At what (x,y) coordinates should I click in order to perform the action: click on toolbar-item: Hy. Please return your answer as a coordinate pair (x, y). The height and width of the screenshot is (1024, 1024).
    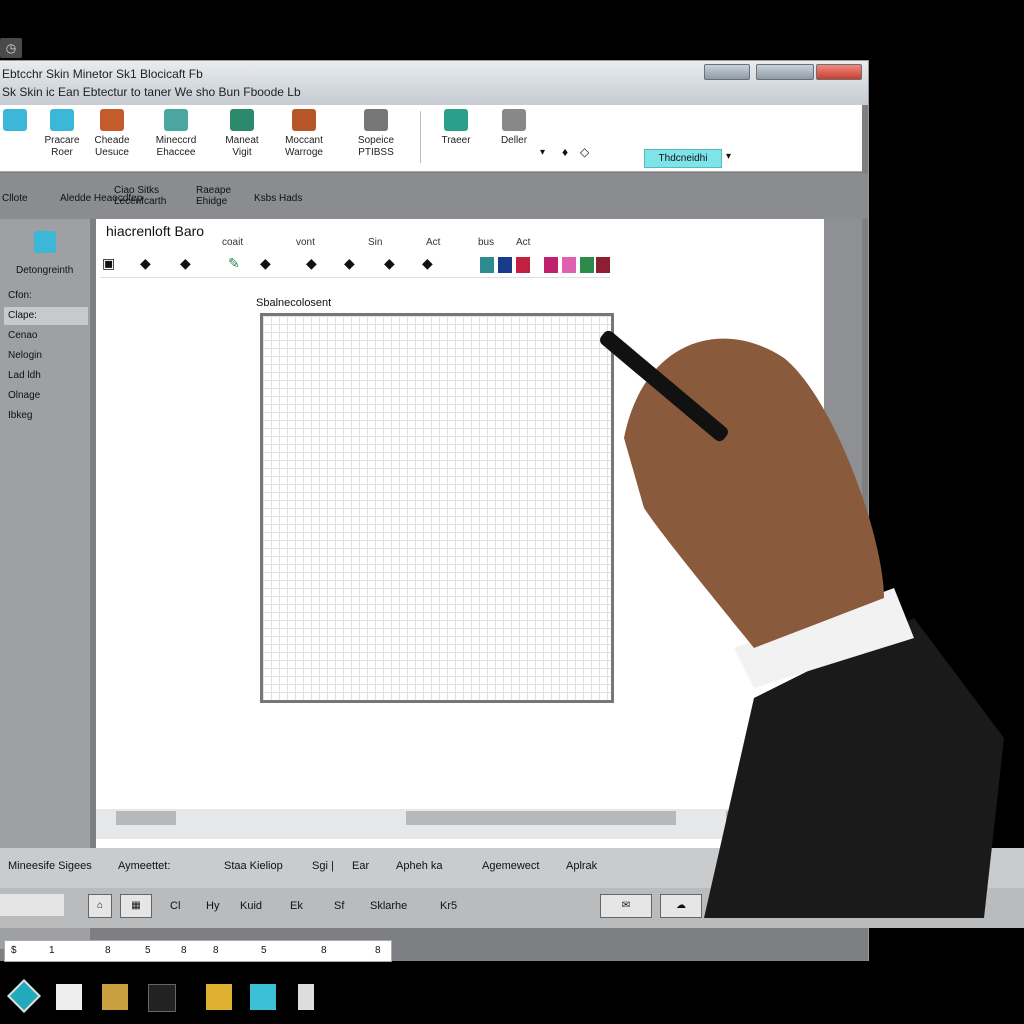
    Looking at the image, I should click on (212, 906).